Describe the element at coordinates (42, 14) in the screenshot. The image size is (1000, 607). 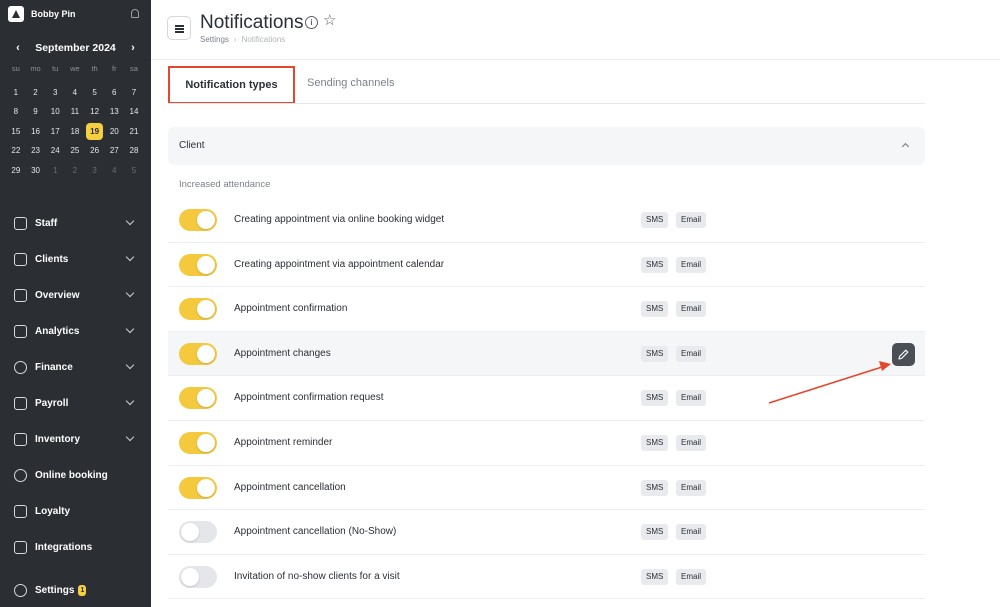
I see `user-menu: Bobby Pin` at that location.